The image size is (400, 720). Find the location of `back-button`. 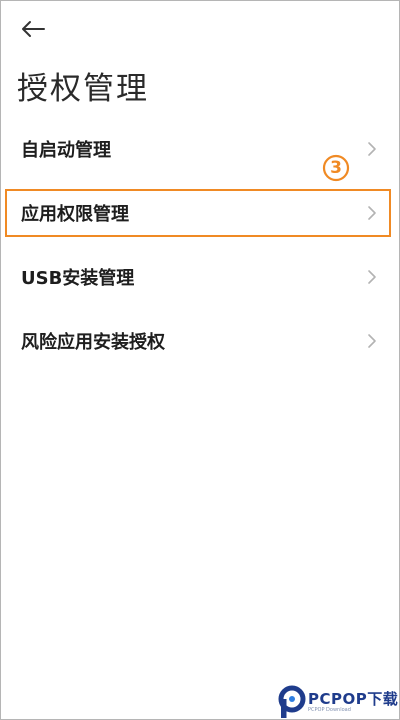

back-button is located at coordinates (33, 29).